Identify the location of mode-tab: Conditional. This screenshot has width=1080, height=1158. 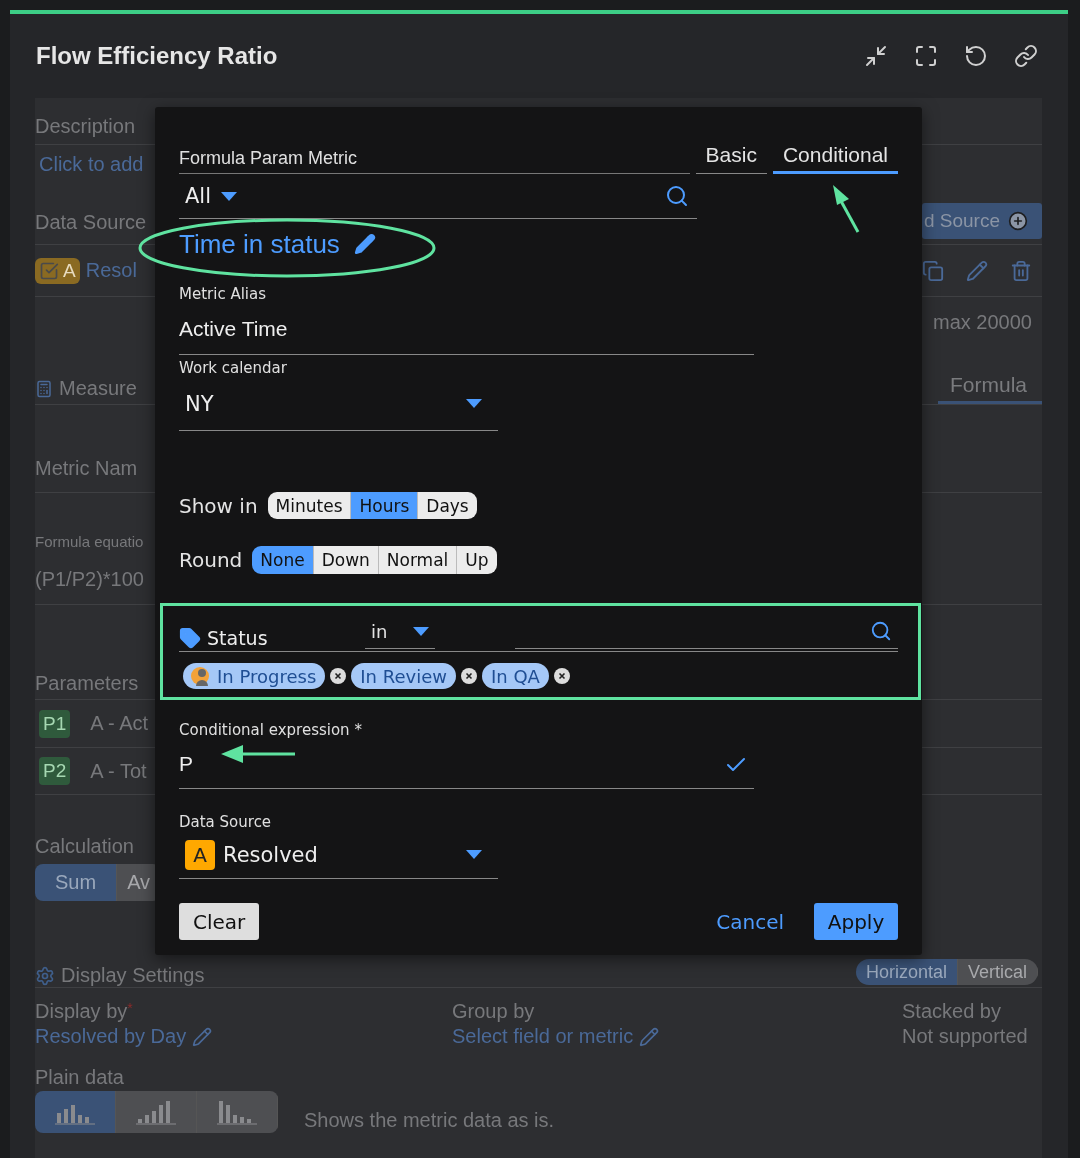
(835, 158).